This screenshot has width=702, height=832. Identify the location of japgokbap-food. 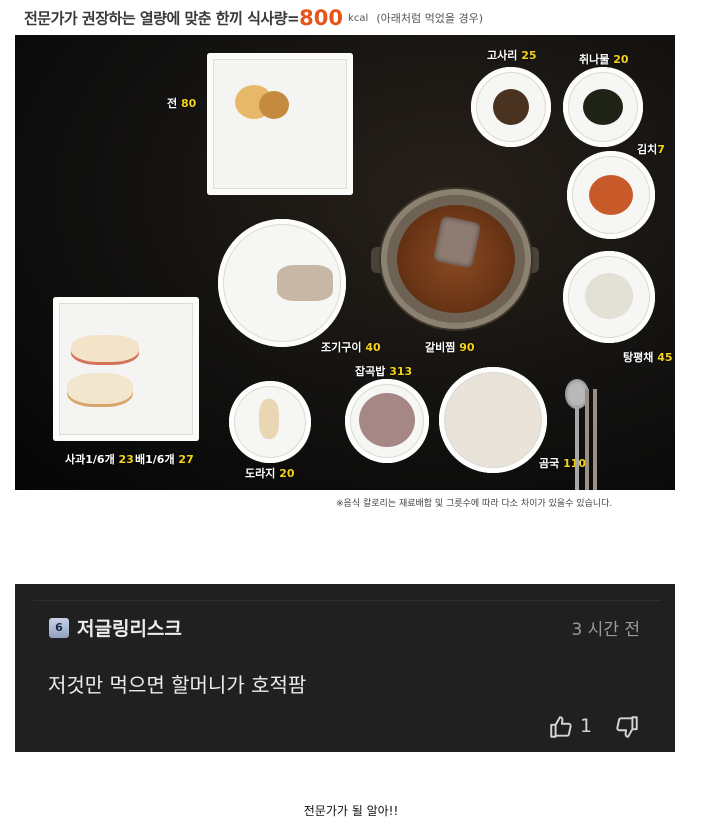
(387, 420).